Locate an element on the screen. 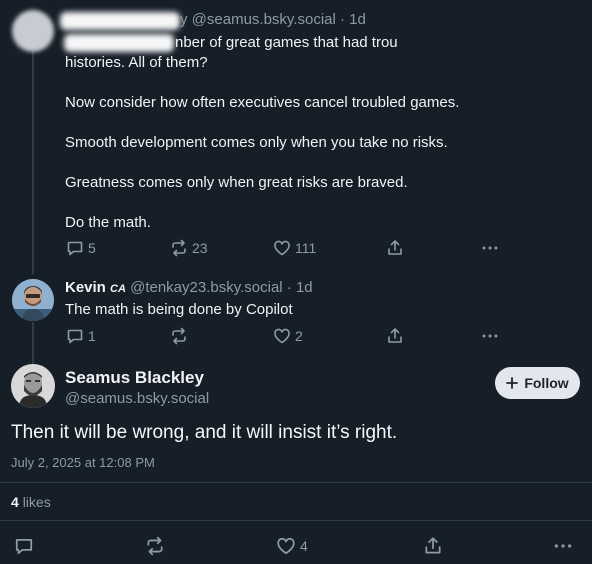 Image resolution: width=592 pixels, height=564 pixels. like-button: 111 is located at coordinates (294, 248).